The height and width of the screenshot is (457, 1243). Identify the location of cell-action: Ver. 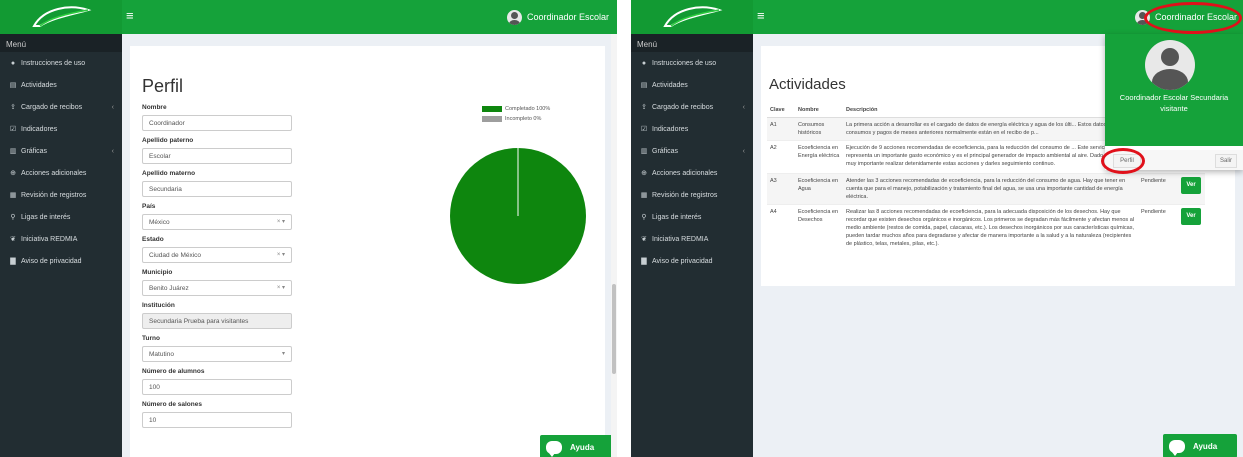
(1191, 188).